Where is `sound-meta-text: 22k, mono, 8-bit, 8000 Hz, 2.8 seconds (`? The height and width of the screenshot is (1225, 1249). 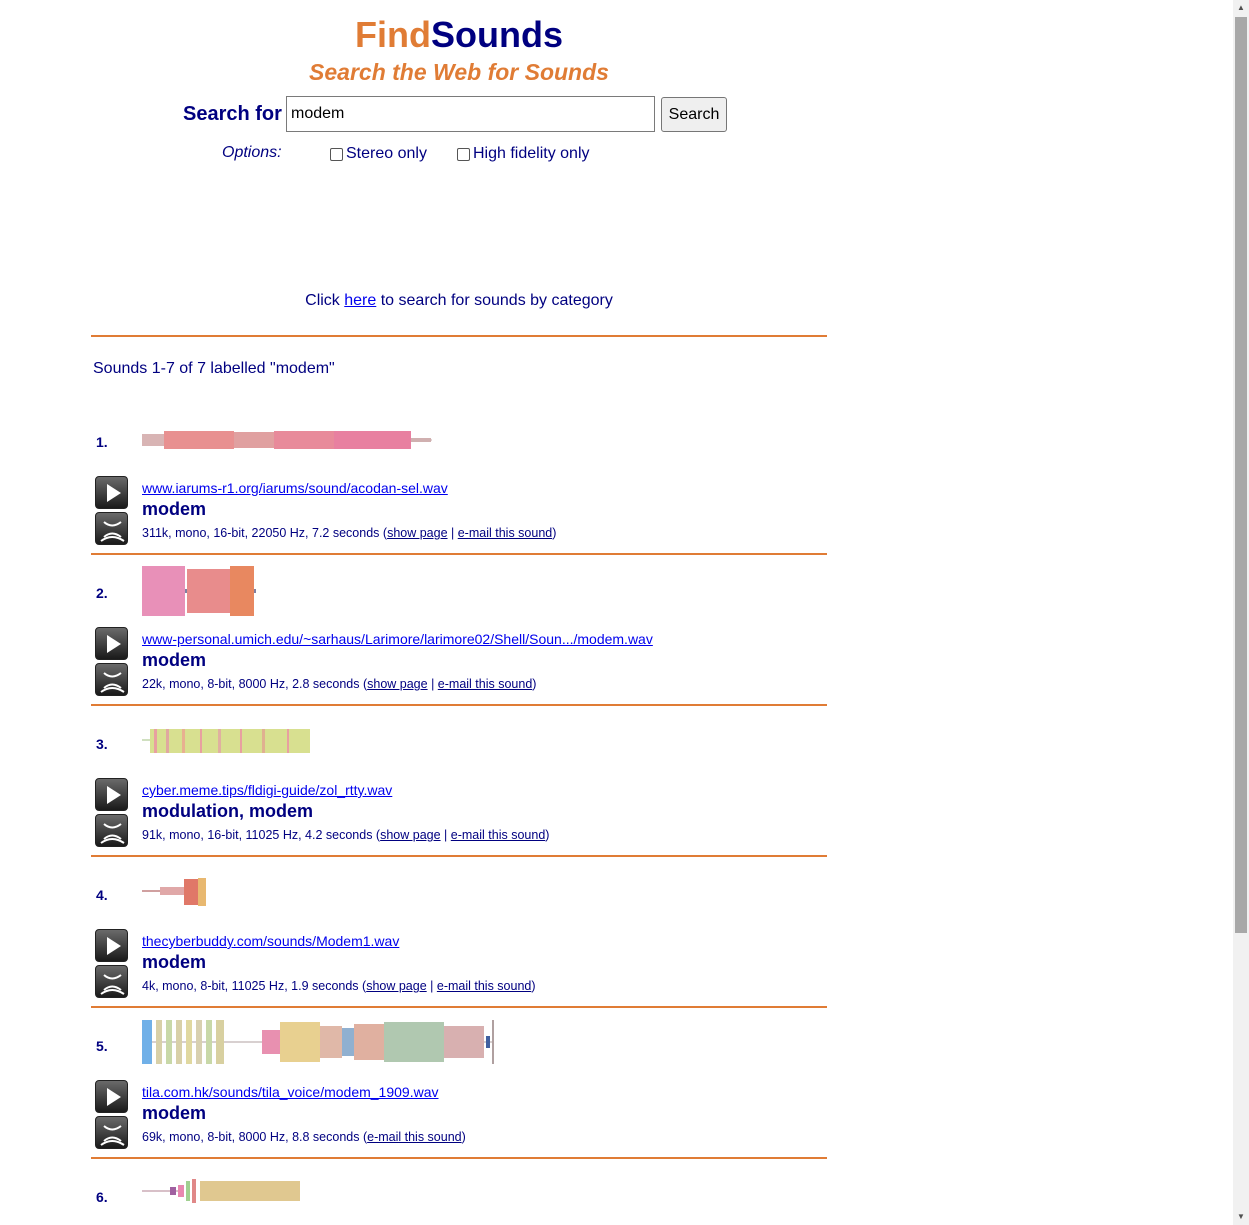 sound-meta-text: 22k, mono, 8-bit, 8000 Hz, 2.8 seconds ( is located at coordinates (255, 684).